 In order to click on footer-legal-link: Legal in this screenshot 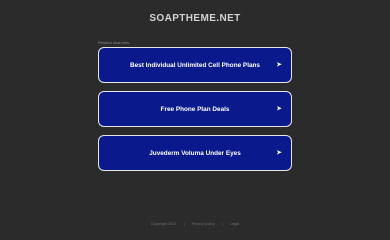, I will do `click(234, 224)`.